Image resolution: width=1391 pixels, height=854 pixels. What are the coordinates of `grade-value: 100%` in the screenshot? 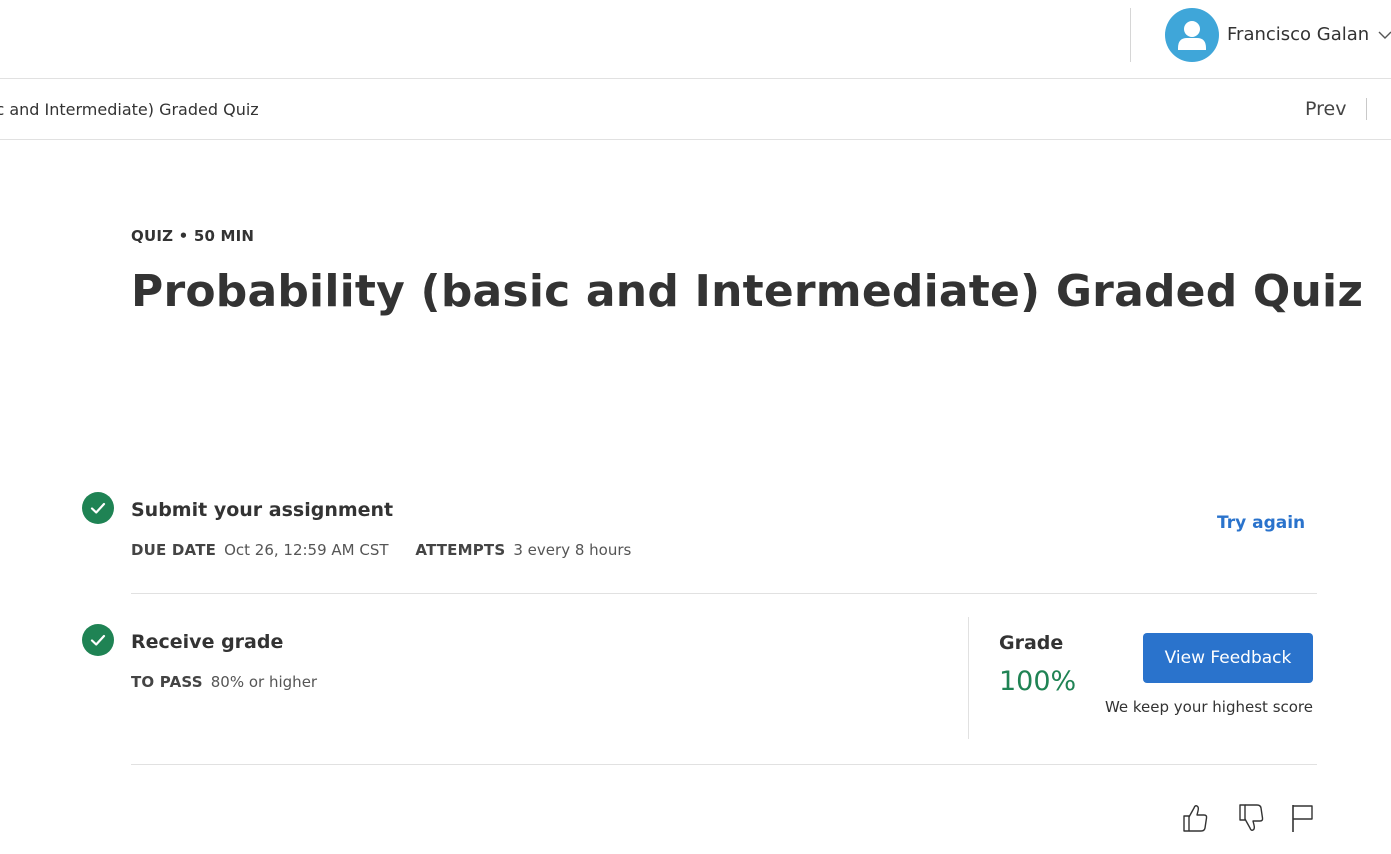 It's located at (1038, 681).